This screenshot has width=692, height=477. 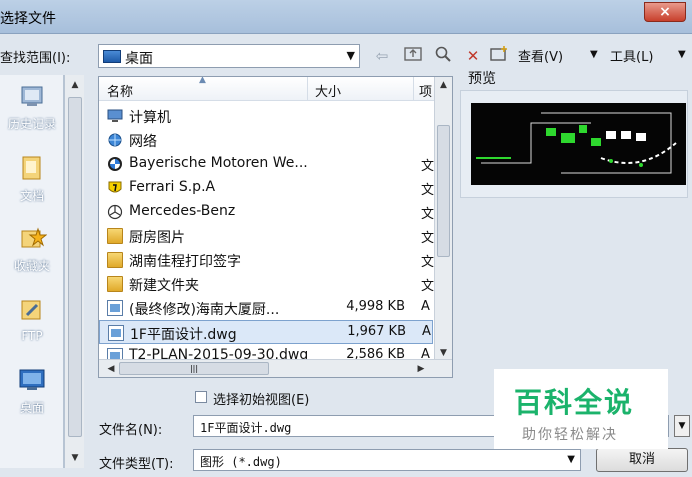 I want to click on filetype-value: 图形 (*.dwg), so click(x=241, y=462).